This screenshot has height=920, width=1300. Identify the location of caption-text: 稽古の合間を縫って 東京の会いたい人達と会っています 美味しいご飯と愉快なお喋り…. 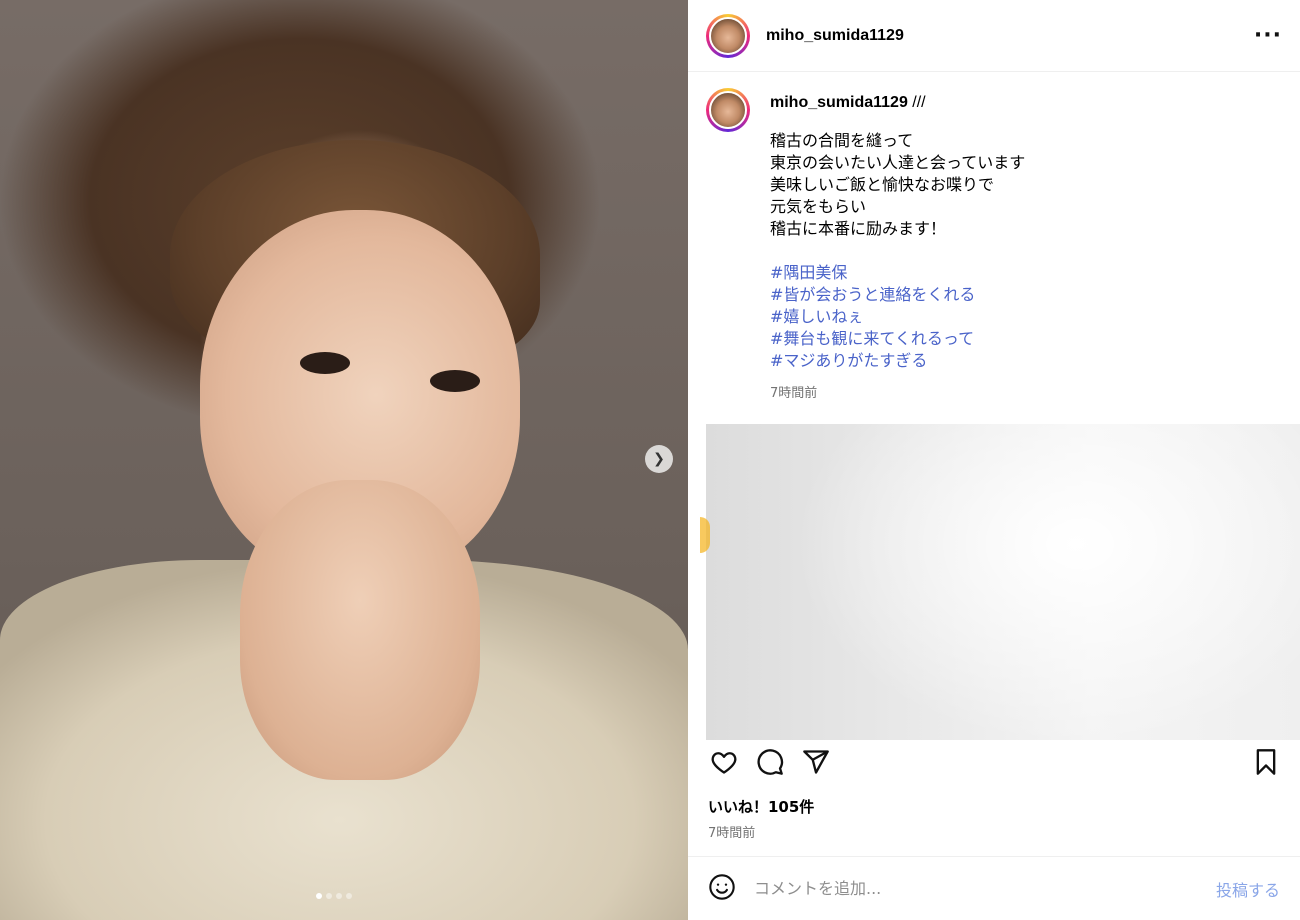
(898, 184).